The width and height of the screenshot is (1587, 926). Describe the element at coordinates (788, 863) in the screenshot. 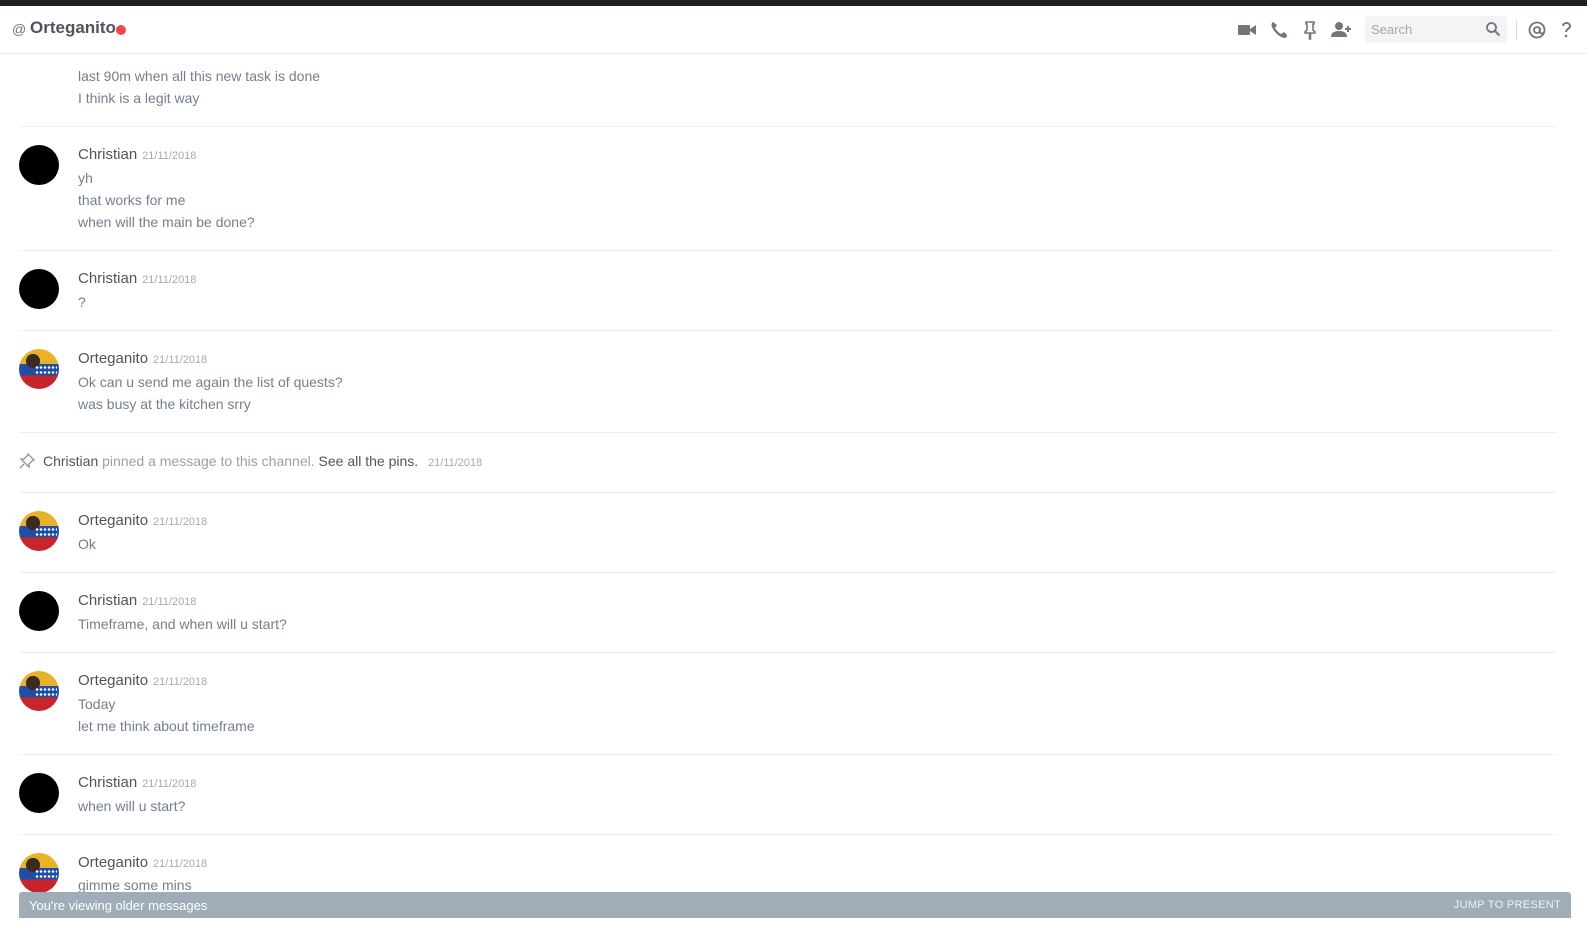

I see `message-group: Orteganito 21/11/2018 gimme some mins` at that location.